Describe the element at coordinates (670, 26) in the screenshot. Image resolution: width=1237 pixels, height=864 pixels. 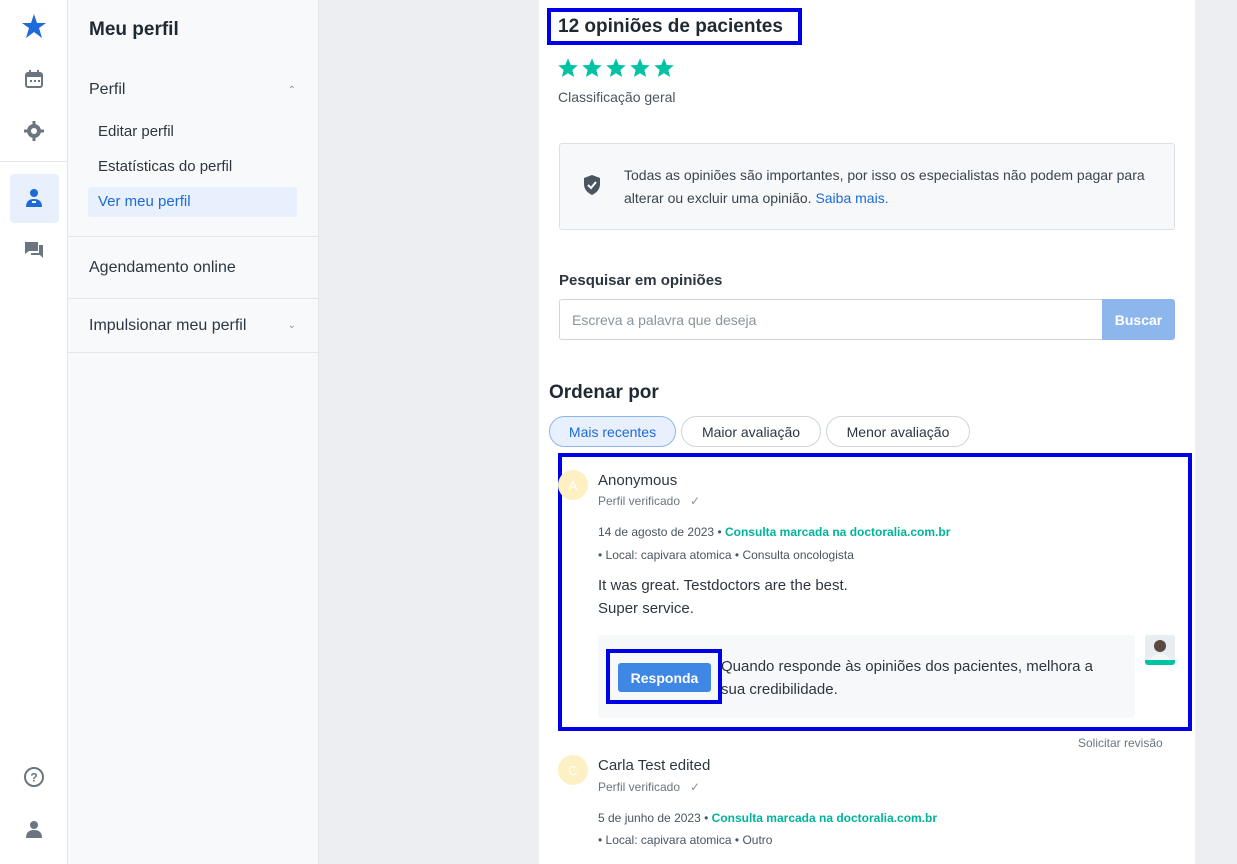
I see `reviews-count-title: 12 opiniões de pacientes` at that location.